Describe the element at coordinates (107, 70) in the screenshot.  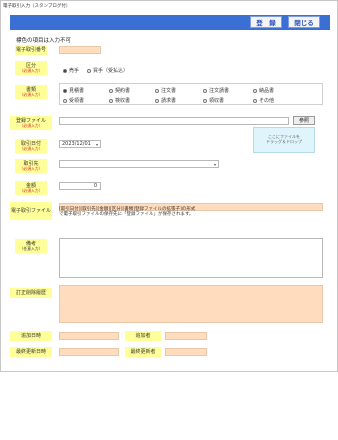
I see `category-radio-buyer: 買手（受払込）` at that location.